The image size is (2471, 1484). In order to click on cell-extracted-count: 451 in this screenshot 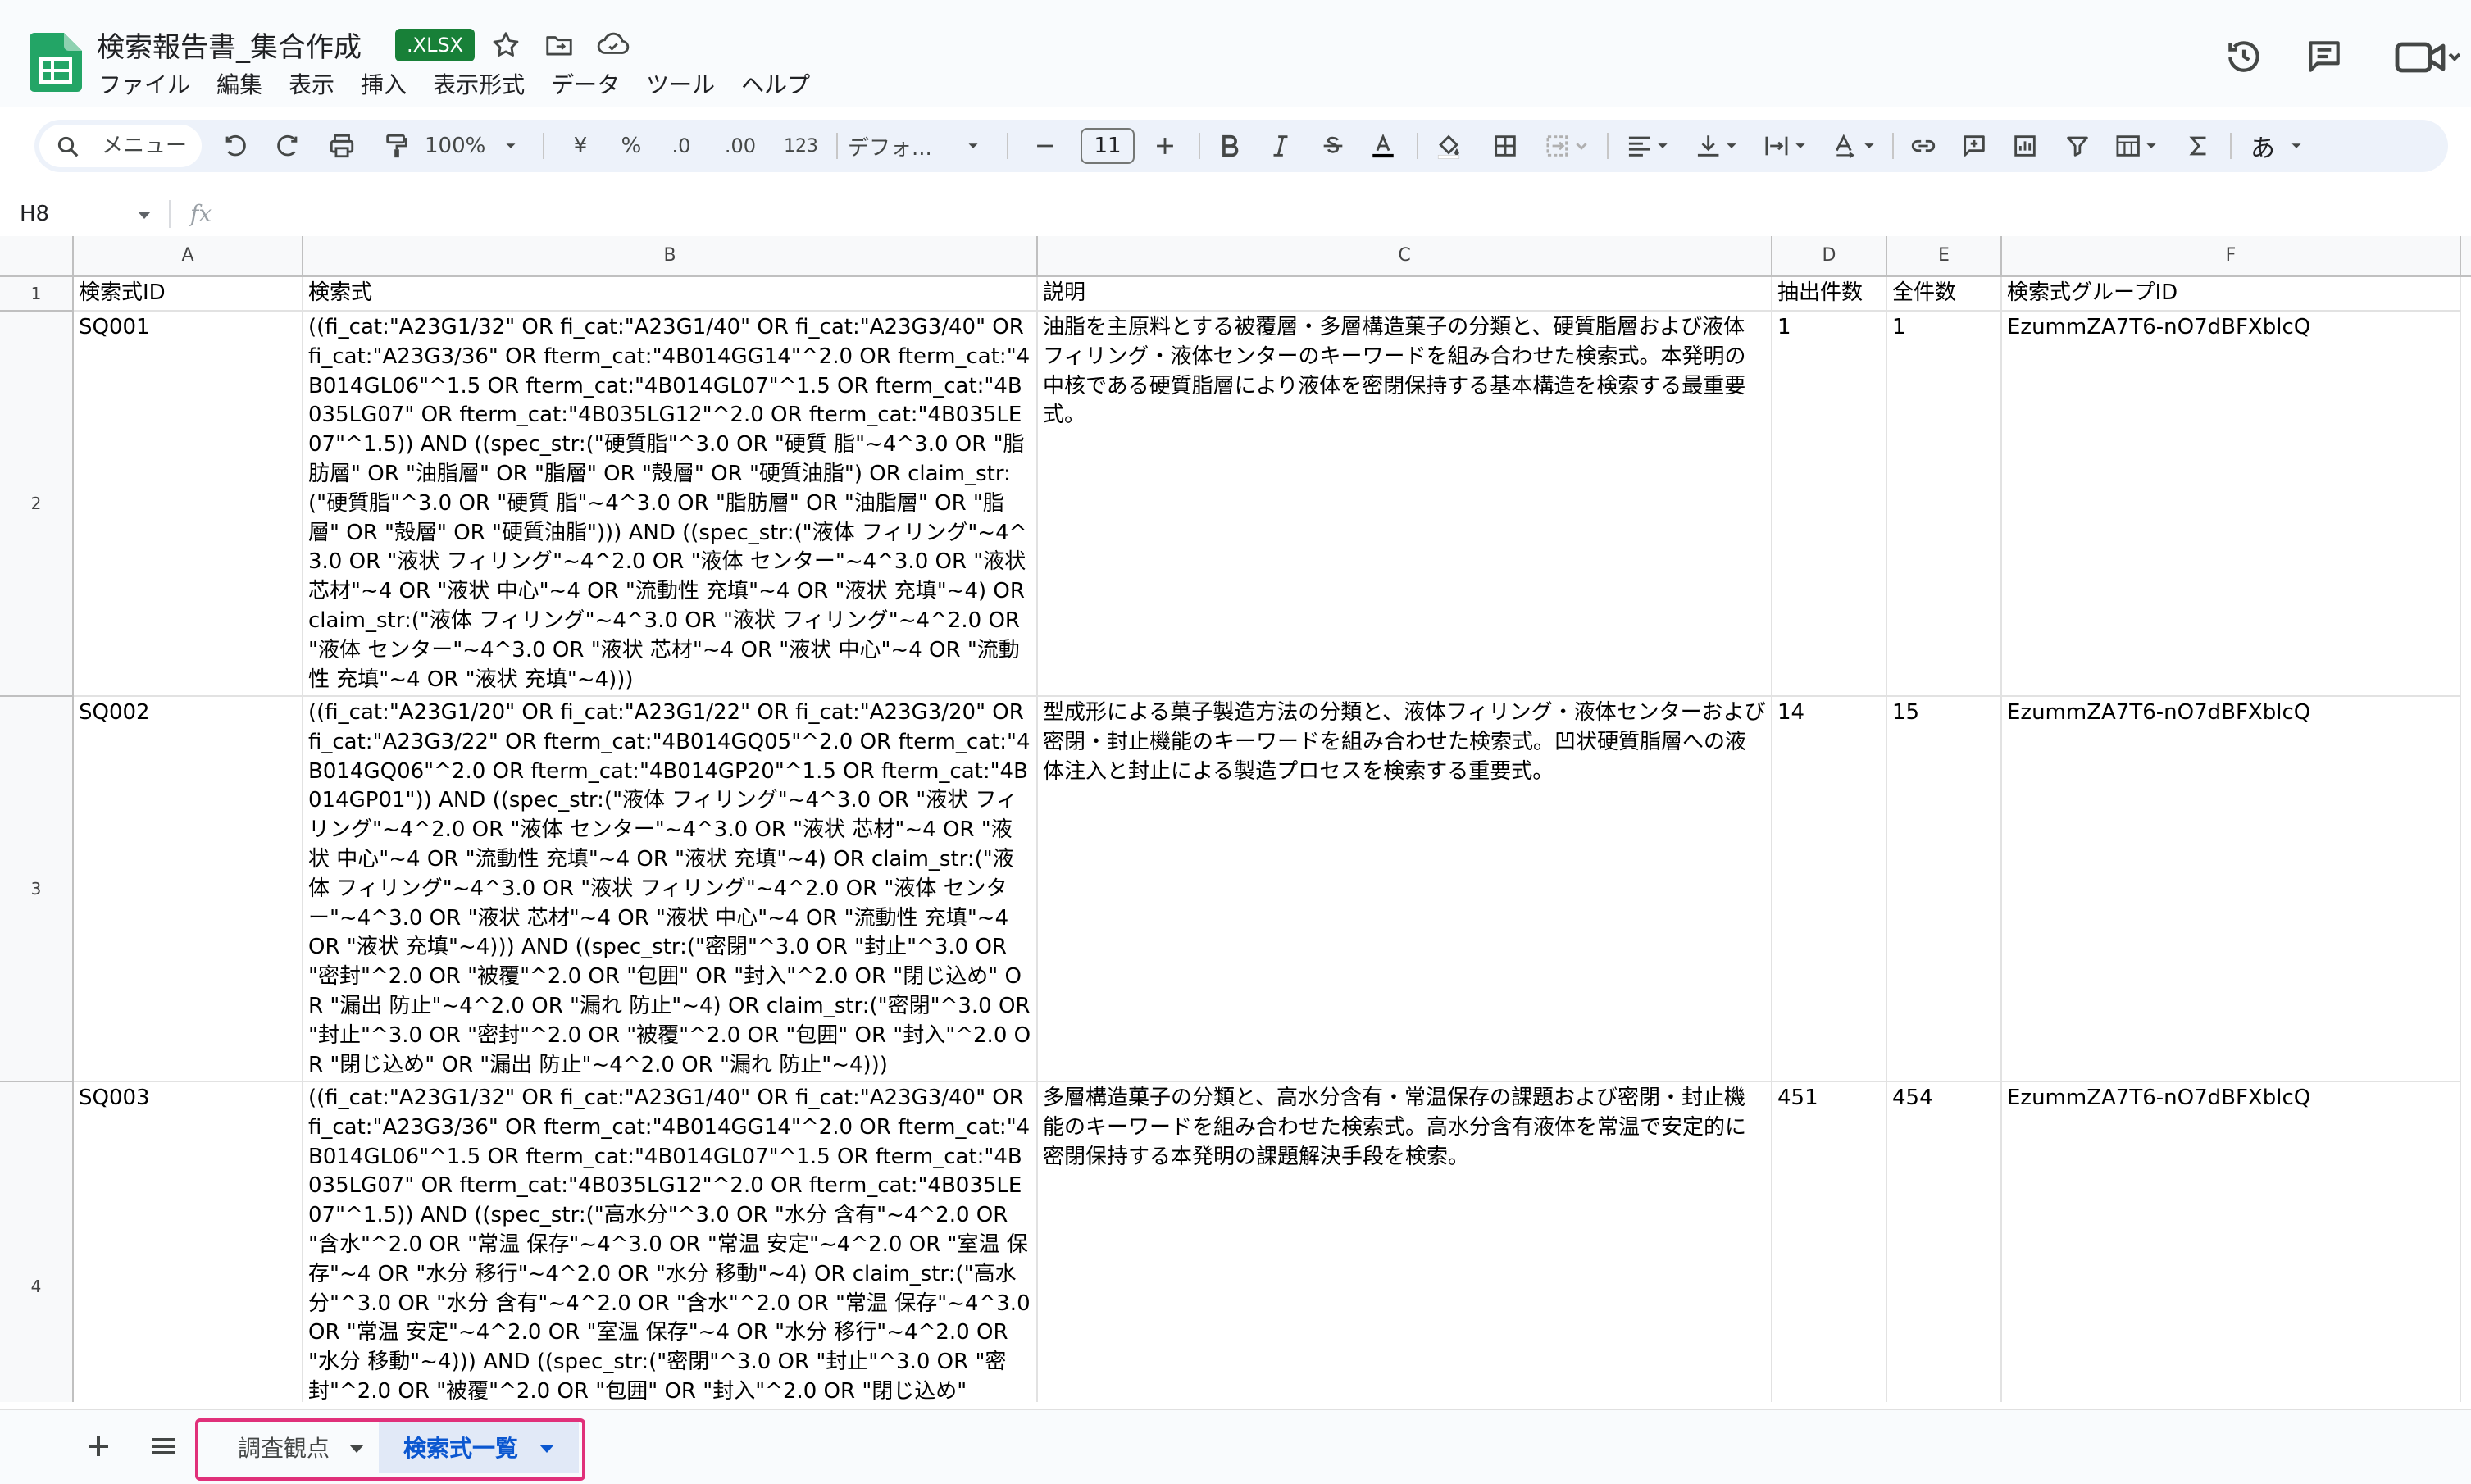, I will do `click(1829, 1242)`.